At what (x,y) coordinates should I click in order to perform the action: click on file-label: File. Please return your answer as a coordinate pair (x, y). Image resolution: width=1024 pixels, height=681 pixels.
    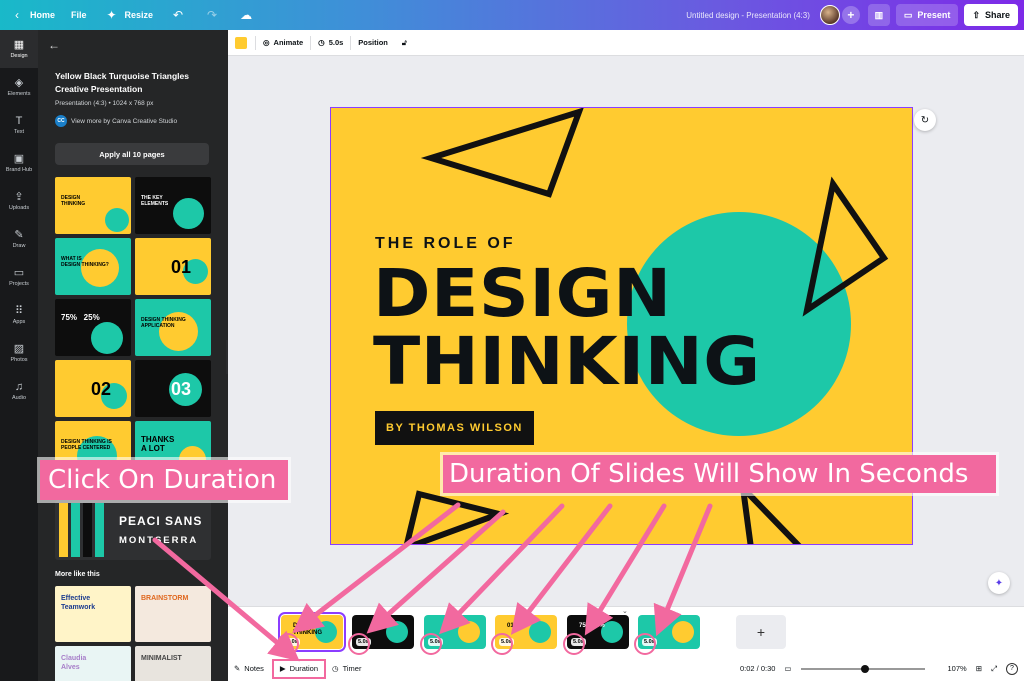
    Looking at the image, I should click on (79, 15).